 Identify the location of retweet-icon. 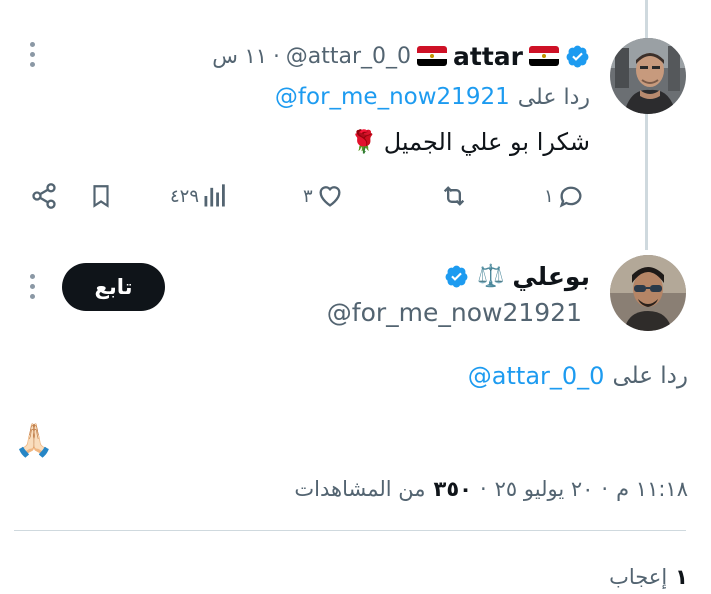
(454, 196).